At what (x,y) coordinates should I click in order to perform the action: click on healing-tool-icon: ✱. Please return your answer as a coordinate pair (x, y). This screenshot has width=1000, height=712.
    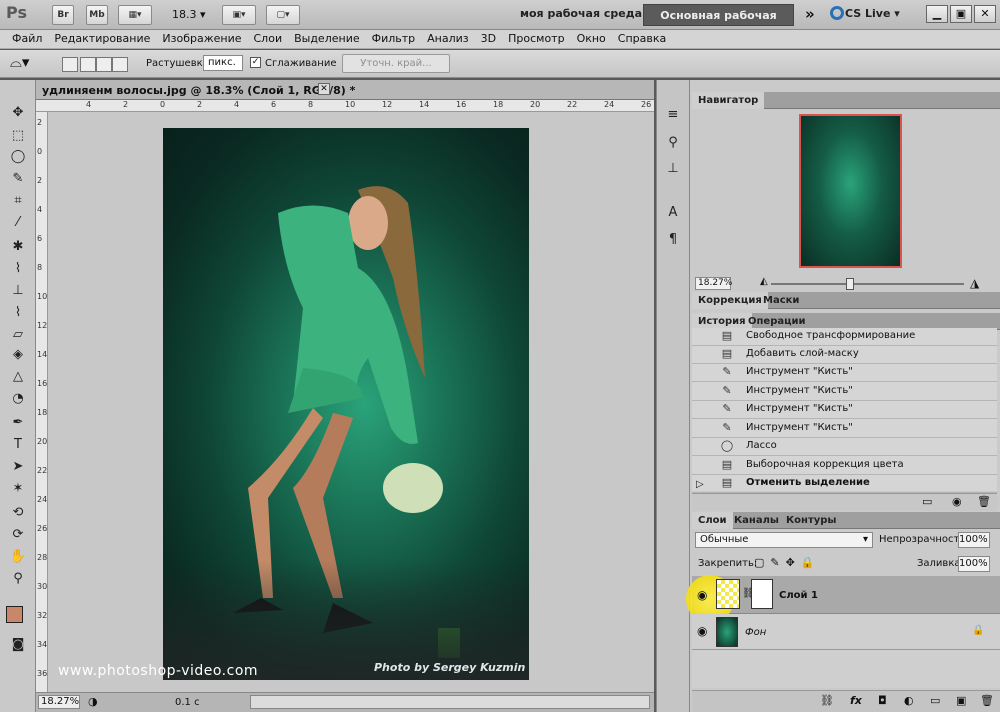
    Looking at the image, I should click on (18, 247).